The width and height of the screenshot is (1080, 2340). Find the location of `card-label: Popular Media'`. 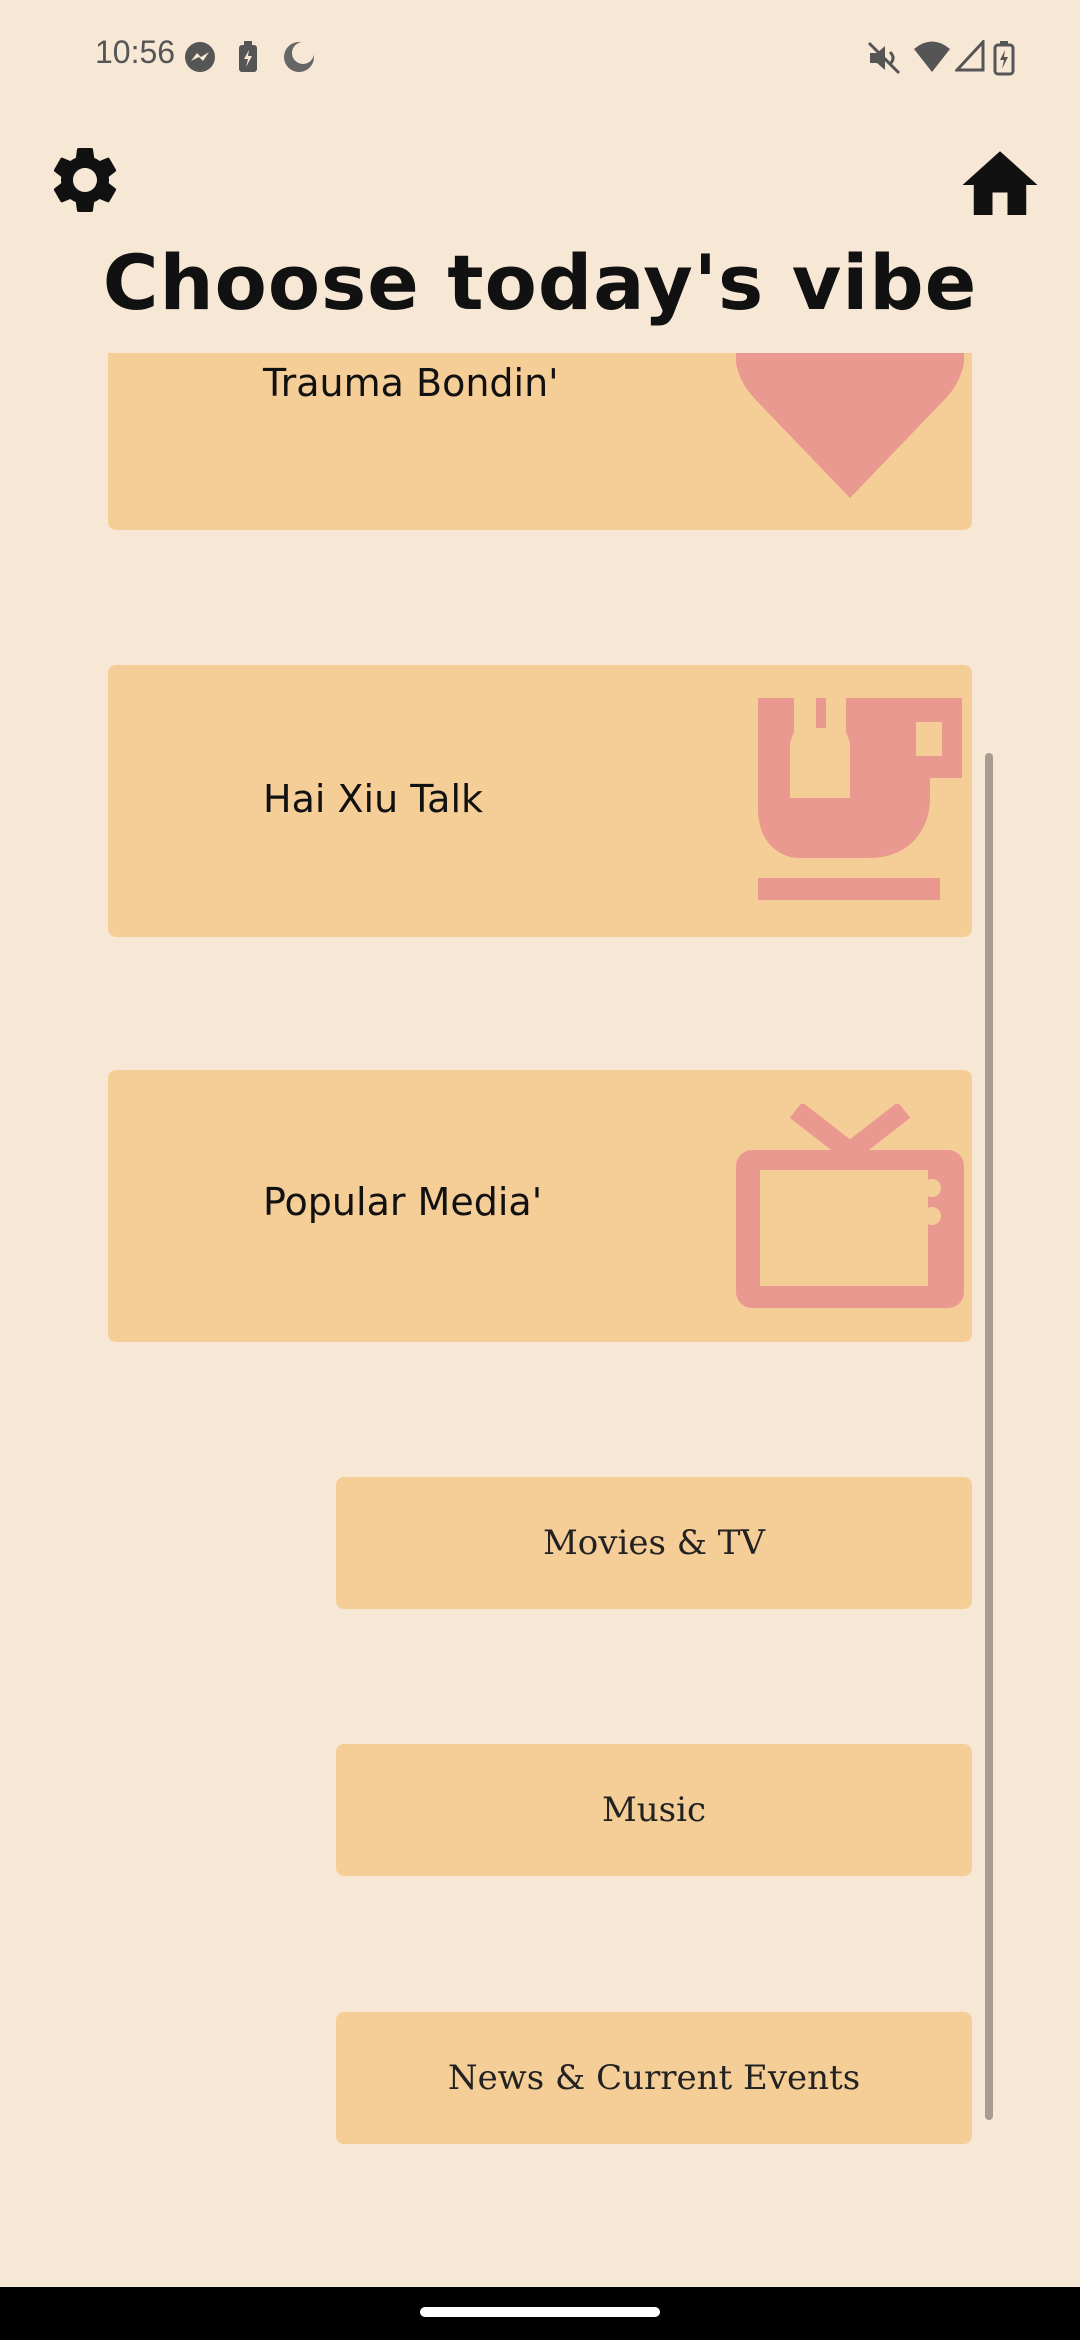

card-label: Popular Media' is located at coordinates (403, 1202).